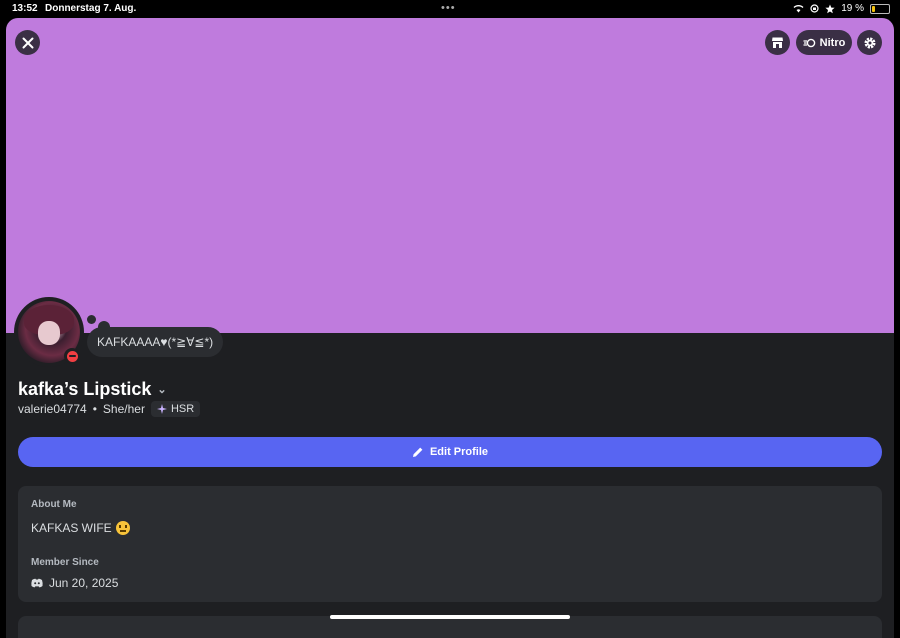 The width and height of the screenshot is (900, 638). I want to click on status-bar: 13:52 Donnerstag 7. Aug. ••• 19 %, so click(450, 9).